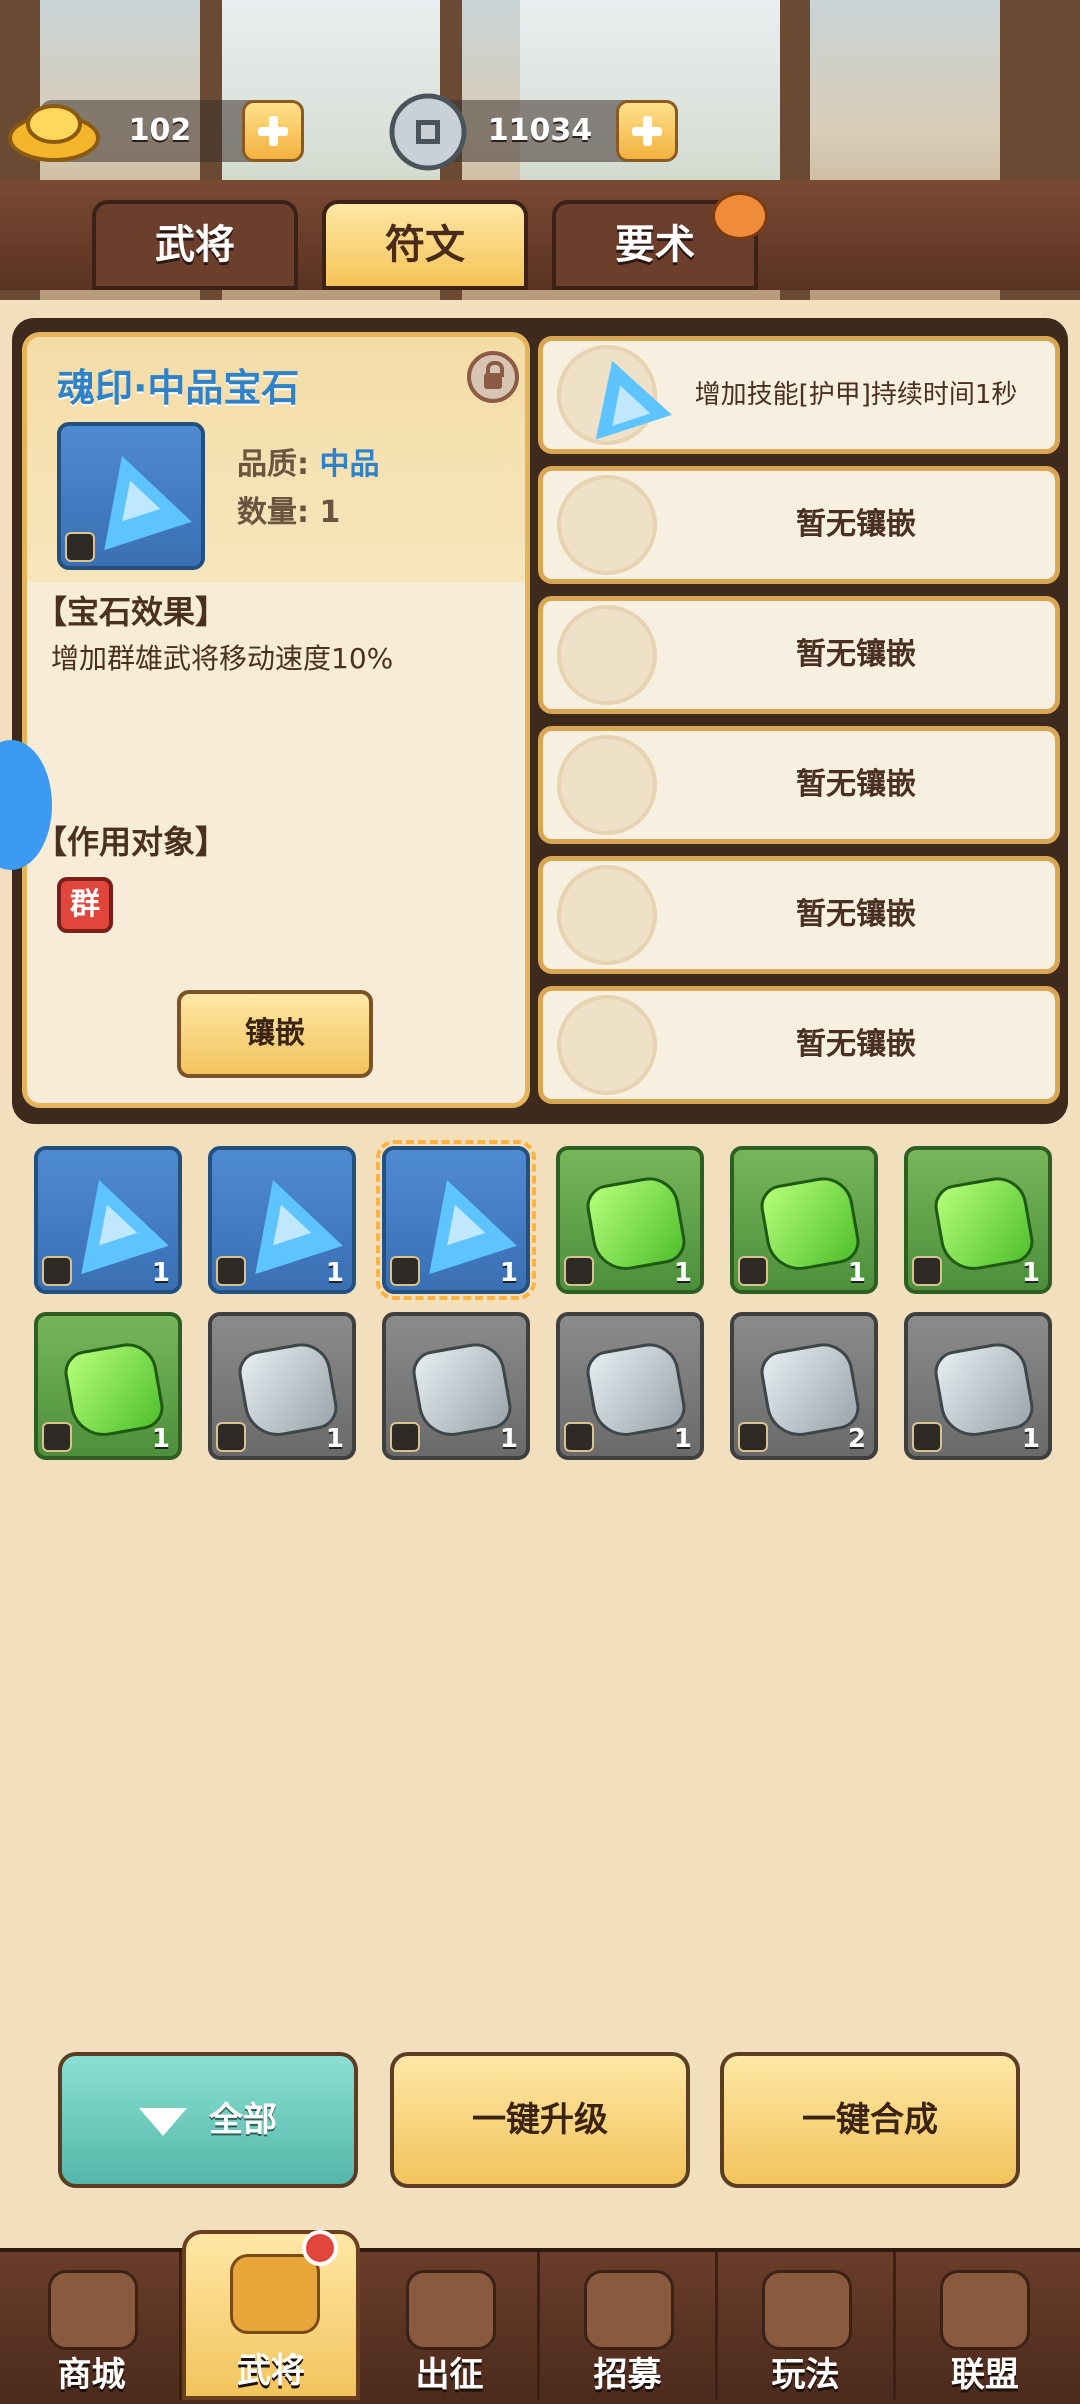 This screenshot has width=1080, height=2404. What do you see at coordinates (131, 612) in the screenshot?
I see `effect-heading: 【宝石效果】` at bounding box center [131, 612].